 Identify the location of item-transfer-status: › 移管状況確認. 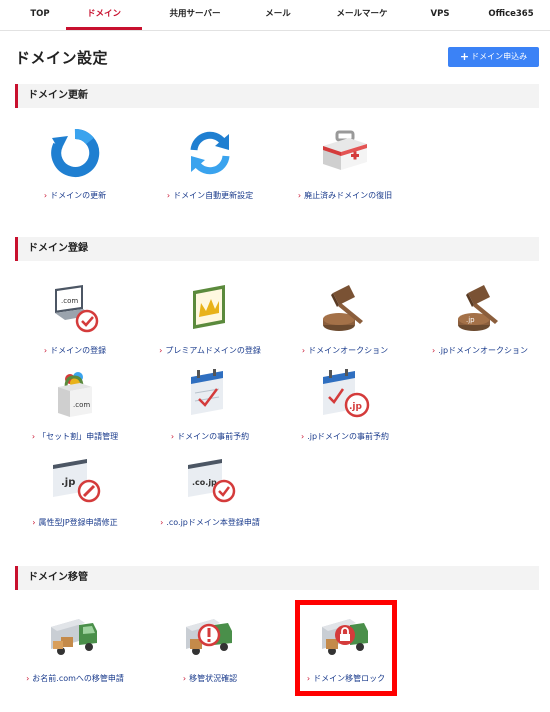
(210, 648).